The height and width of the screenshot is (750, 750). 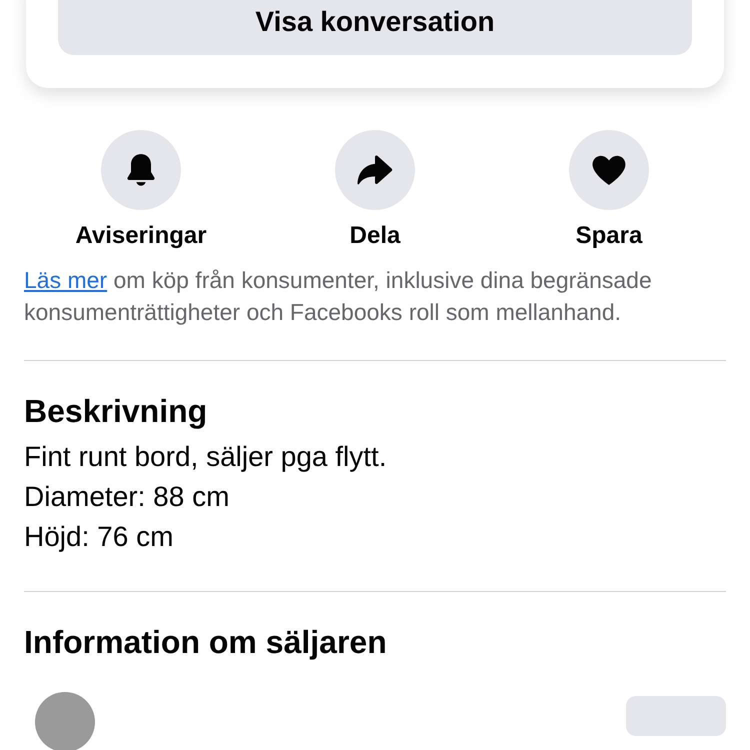 I want to click on section-heading: Information om säljaren, so click(x=206, y=642).